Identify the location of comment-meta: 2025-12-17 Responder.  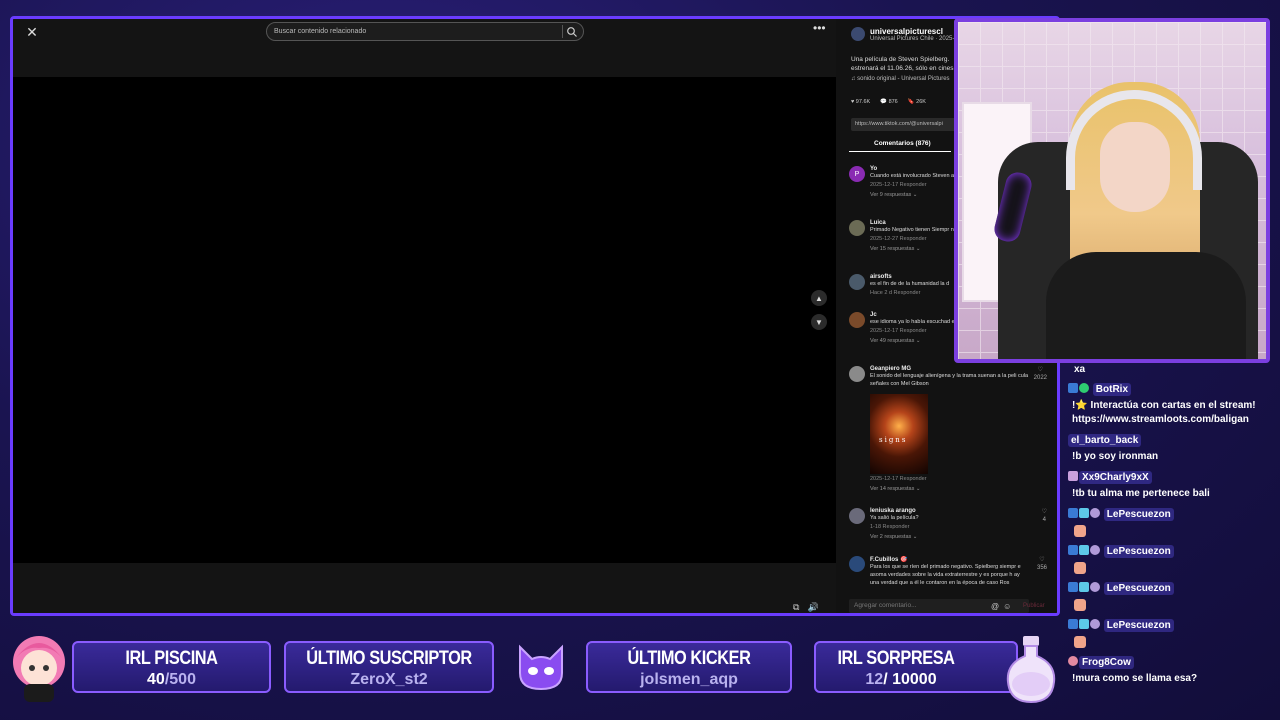
(950, 479).